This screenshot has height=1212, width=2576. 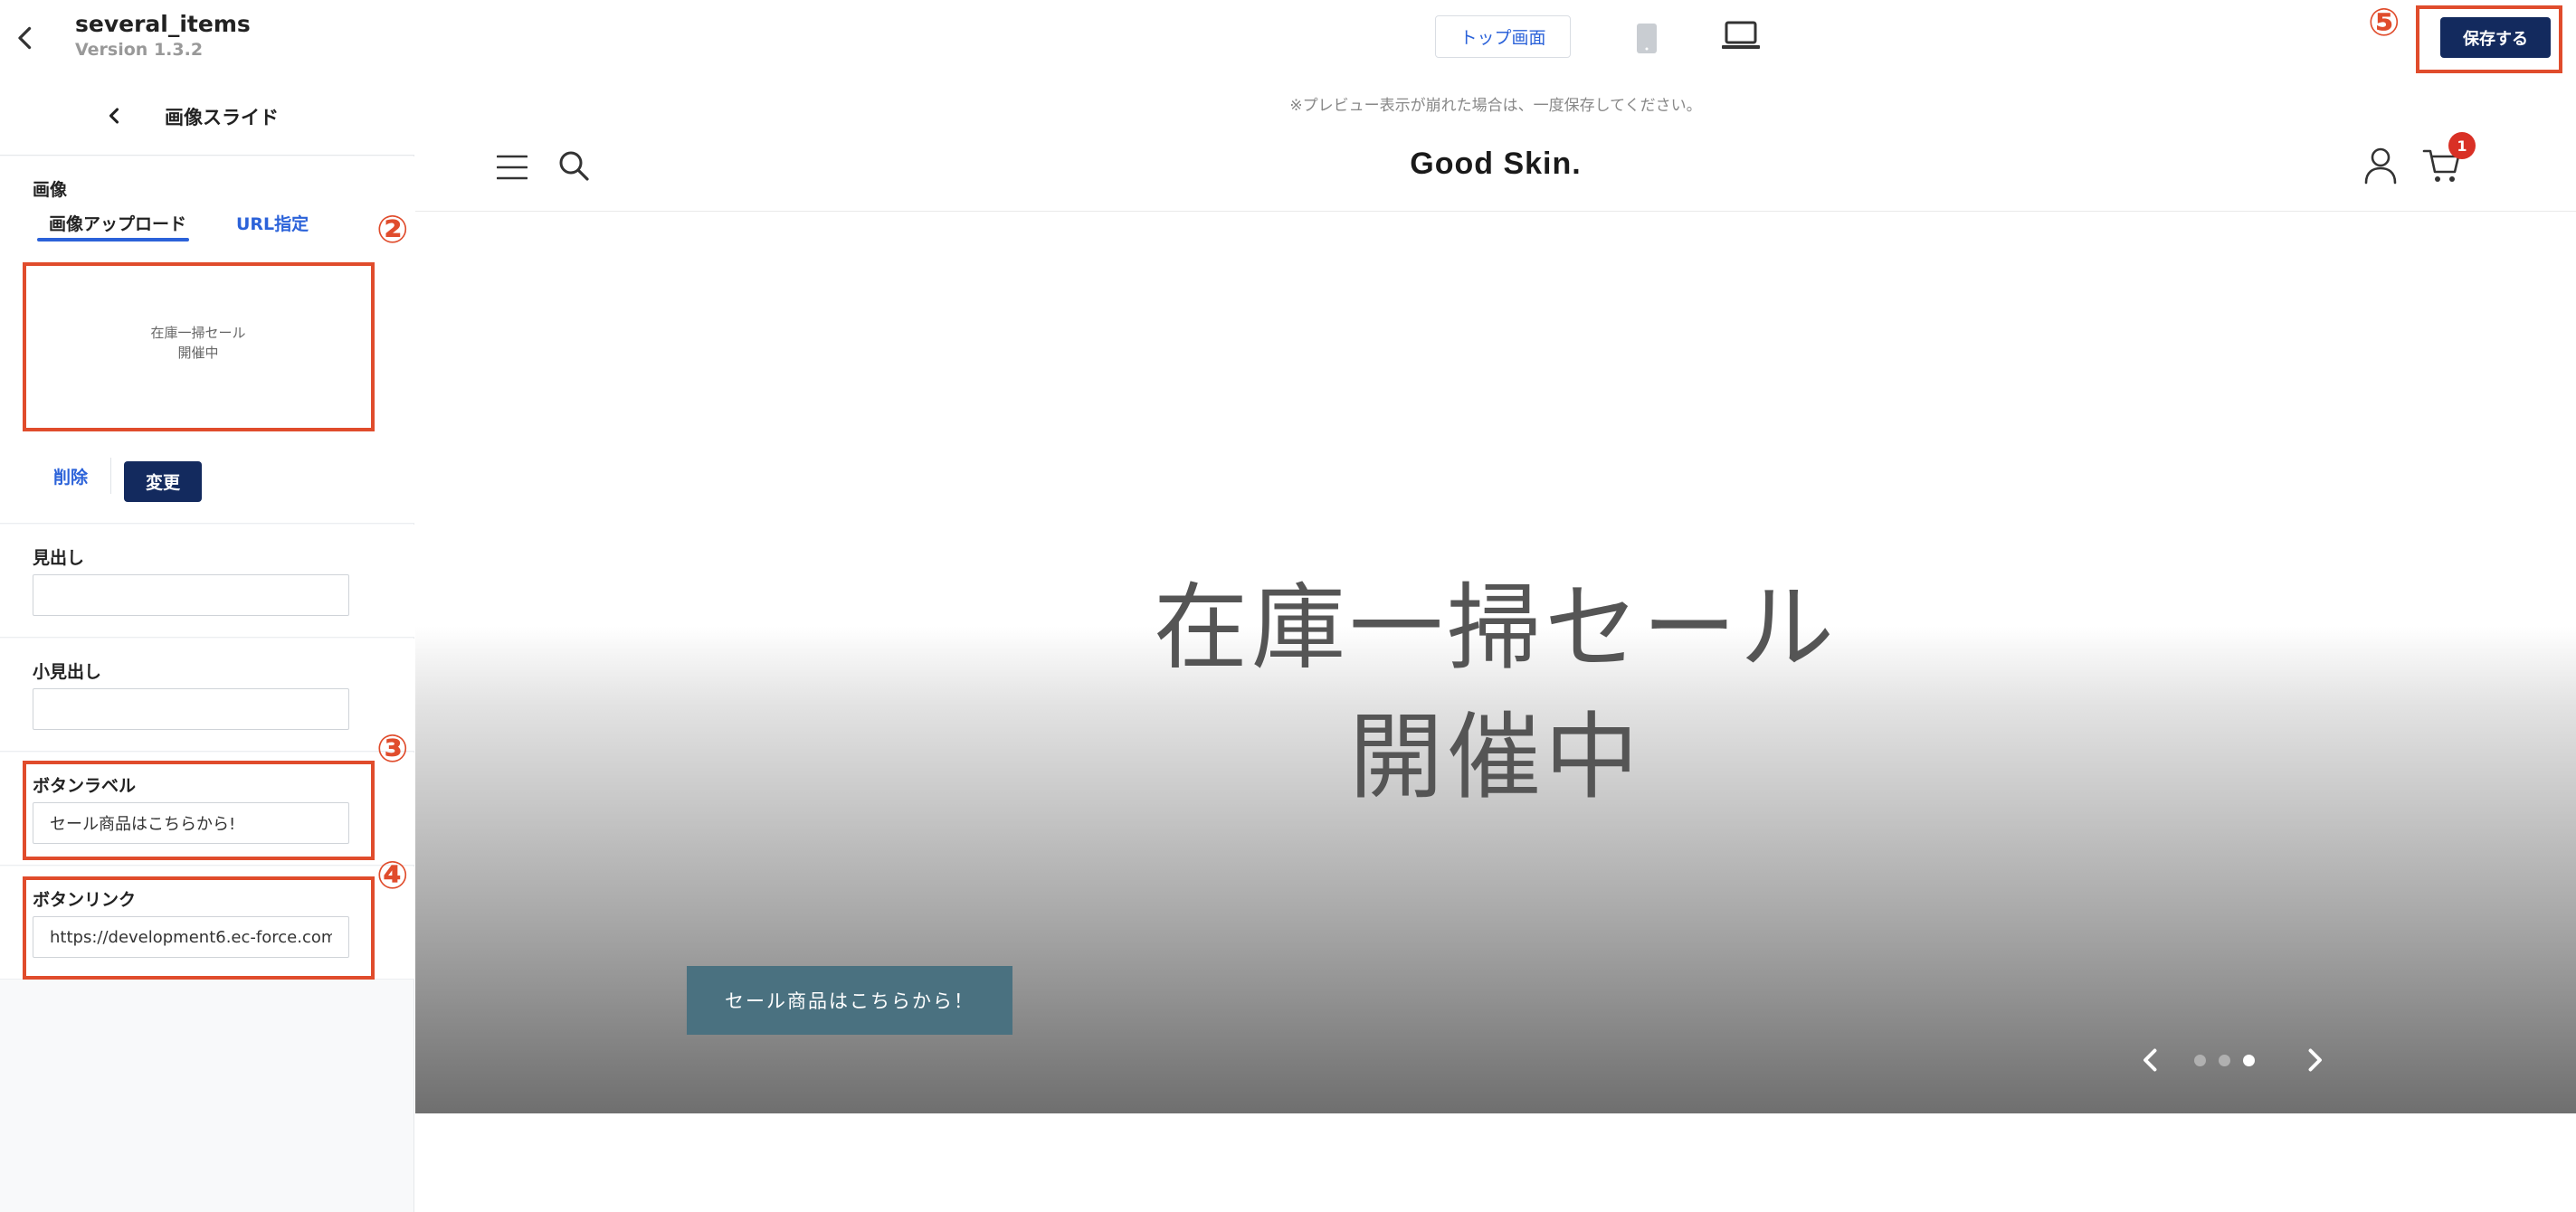 What do you see at coordinates (2462, 145) in the screenshot?
I see `cart-count-badge: 1` at bounding box center [2462, 145].